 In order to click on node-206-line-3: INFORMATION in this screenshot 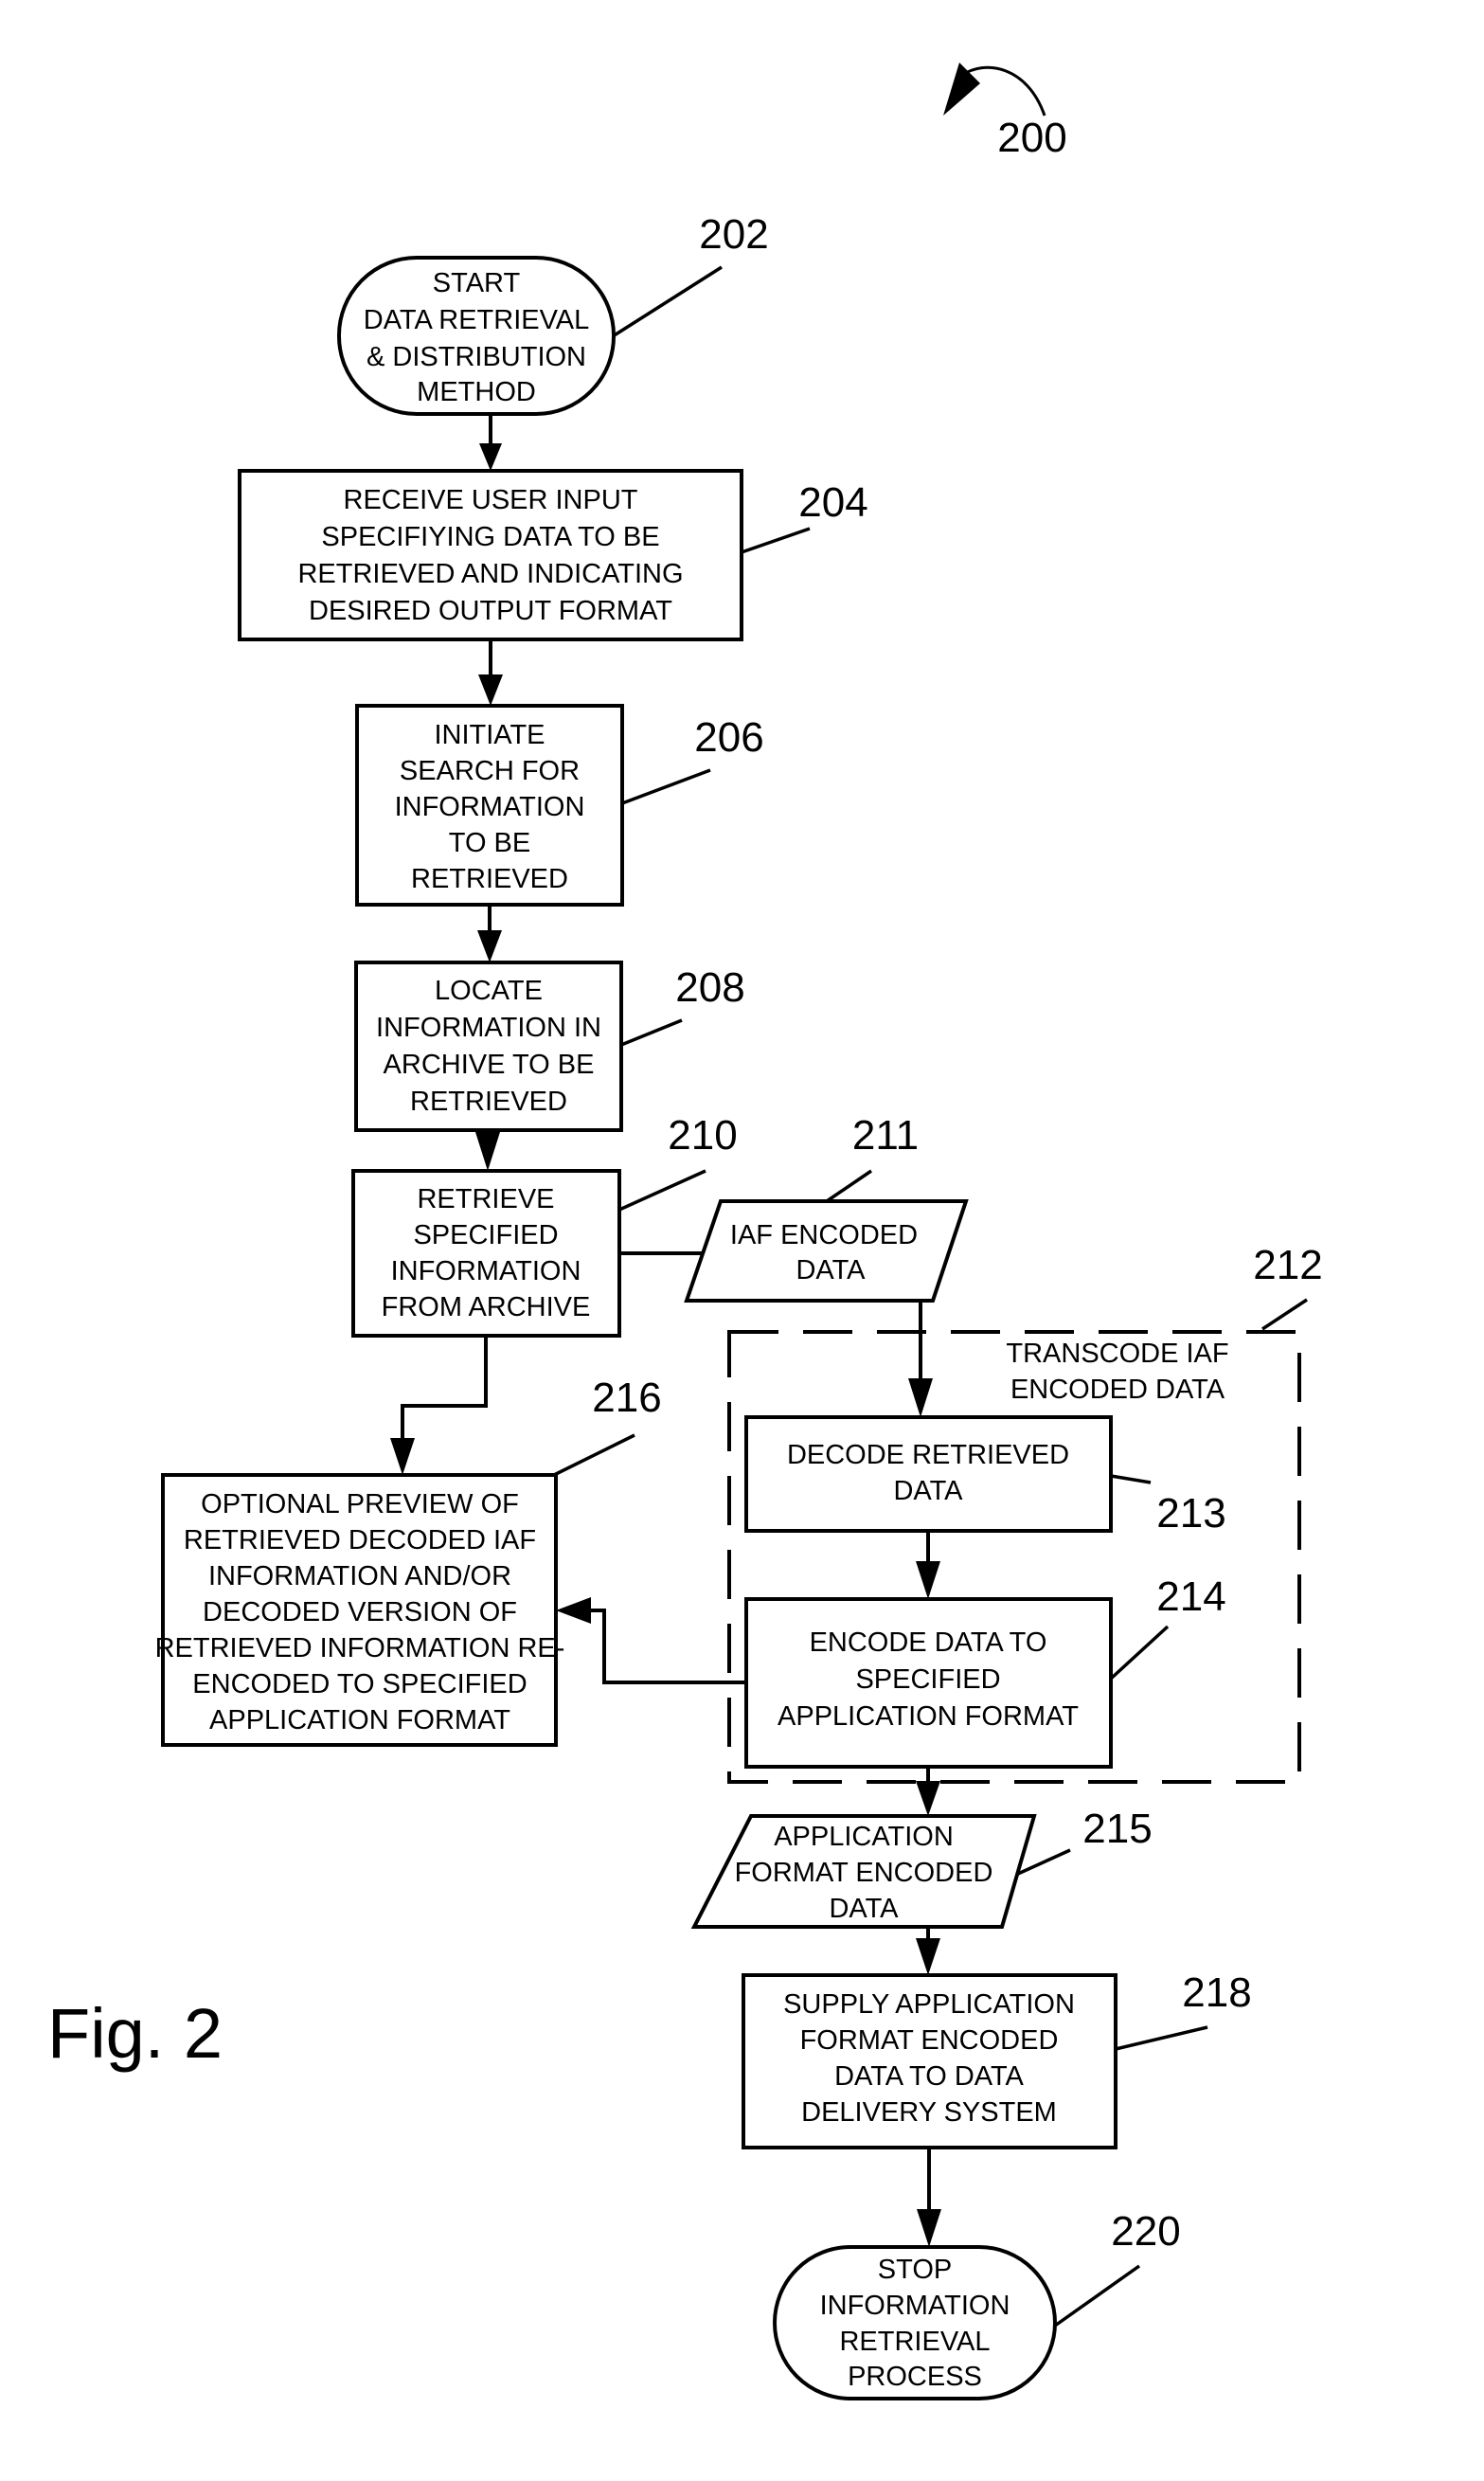, I will do `click(490, 807)`.